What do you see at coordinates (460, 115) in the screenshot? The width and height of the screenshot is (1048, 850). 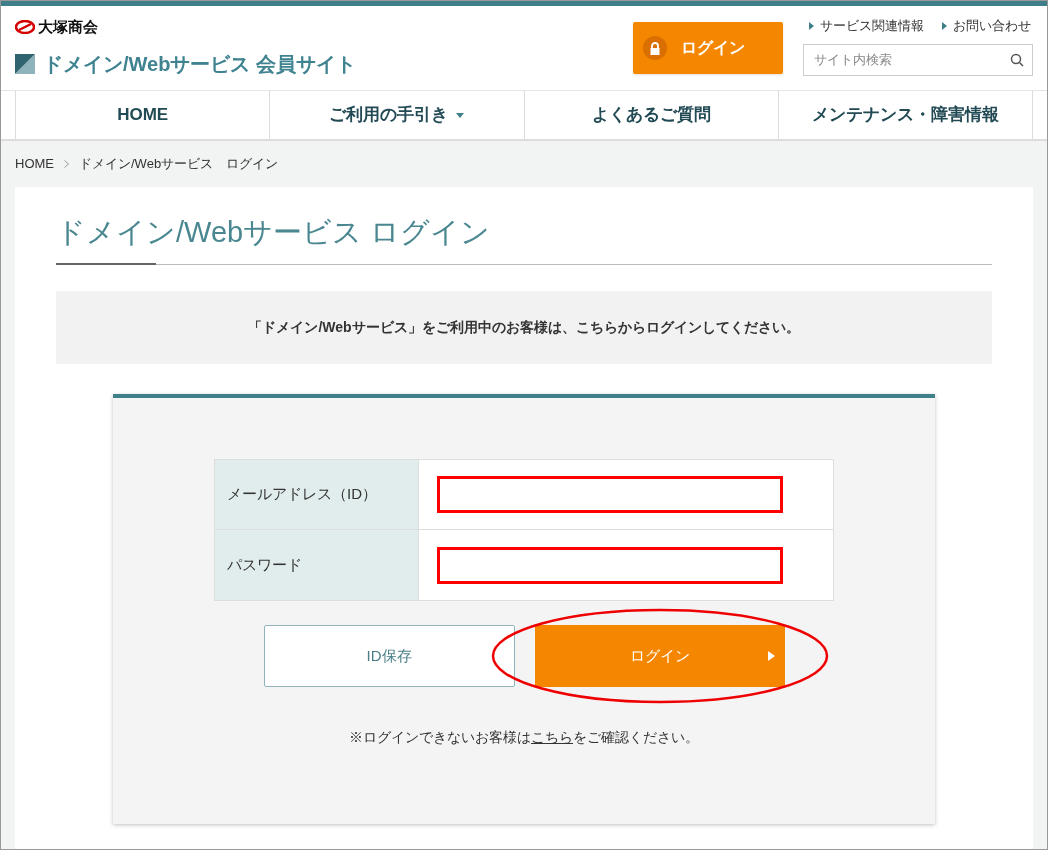 I see `caret-icon` at bounding box center [460, 115].